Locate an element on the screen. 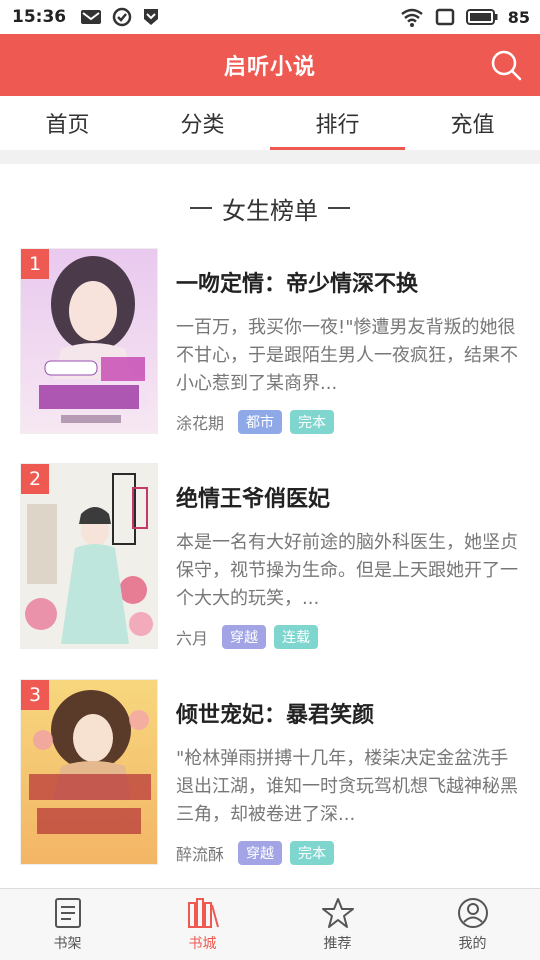  section-heading: 女生榜单 is located at coordinates (270, 208).